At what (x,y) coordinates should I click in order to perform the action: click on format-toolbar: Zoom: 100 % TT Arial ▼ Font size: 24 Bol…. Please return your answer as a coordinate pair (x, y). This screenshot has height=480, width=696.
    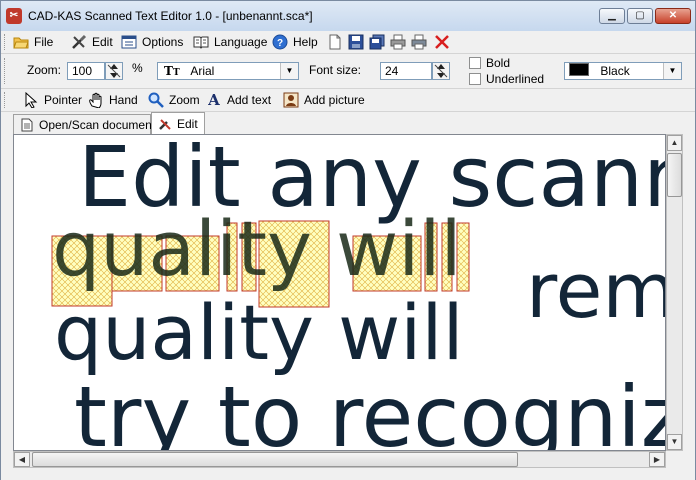
    Looking at the image, I should click on (348, 71).